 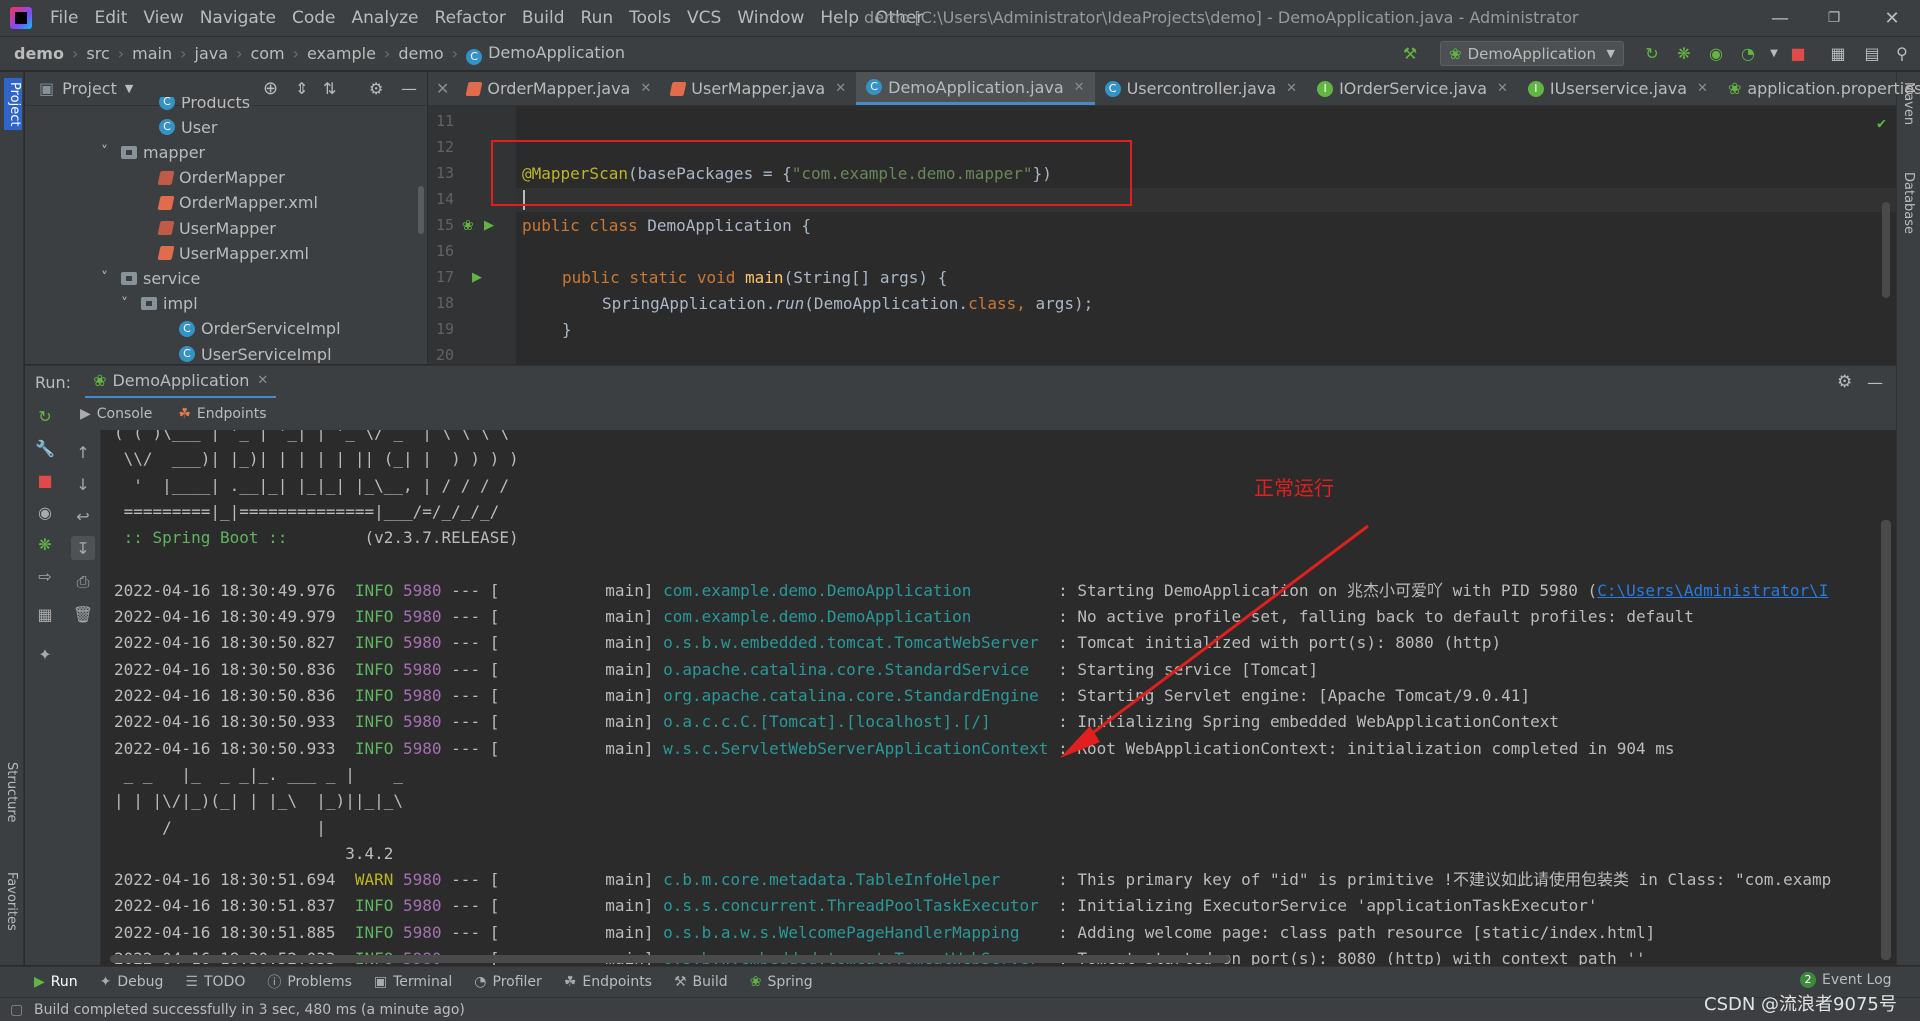 I want to click on project-scrollbar, so click(x=421, y=210).